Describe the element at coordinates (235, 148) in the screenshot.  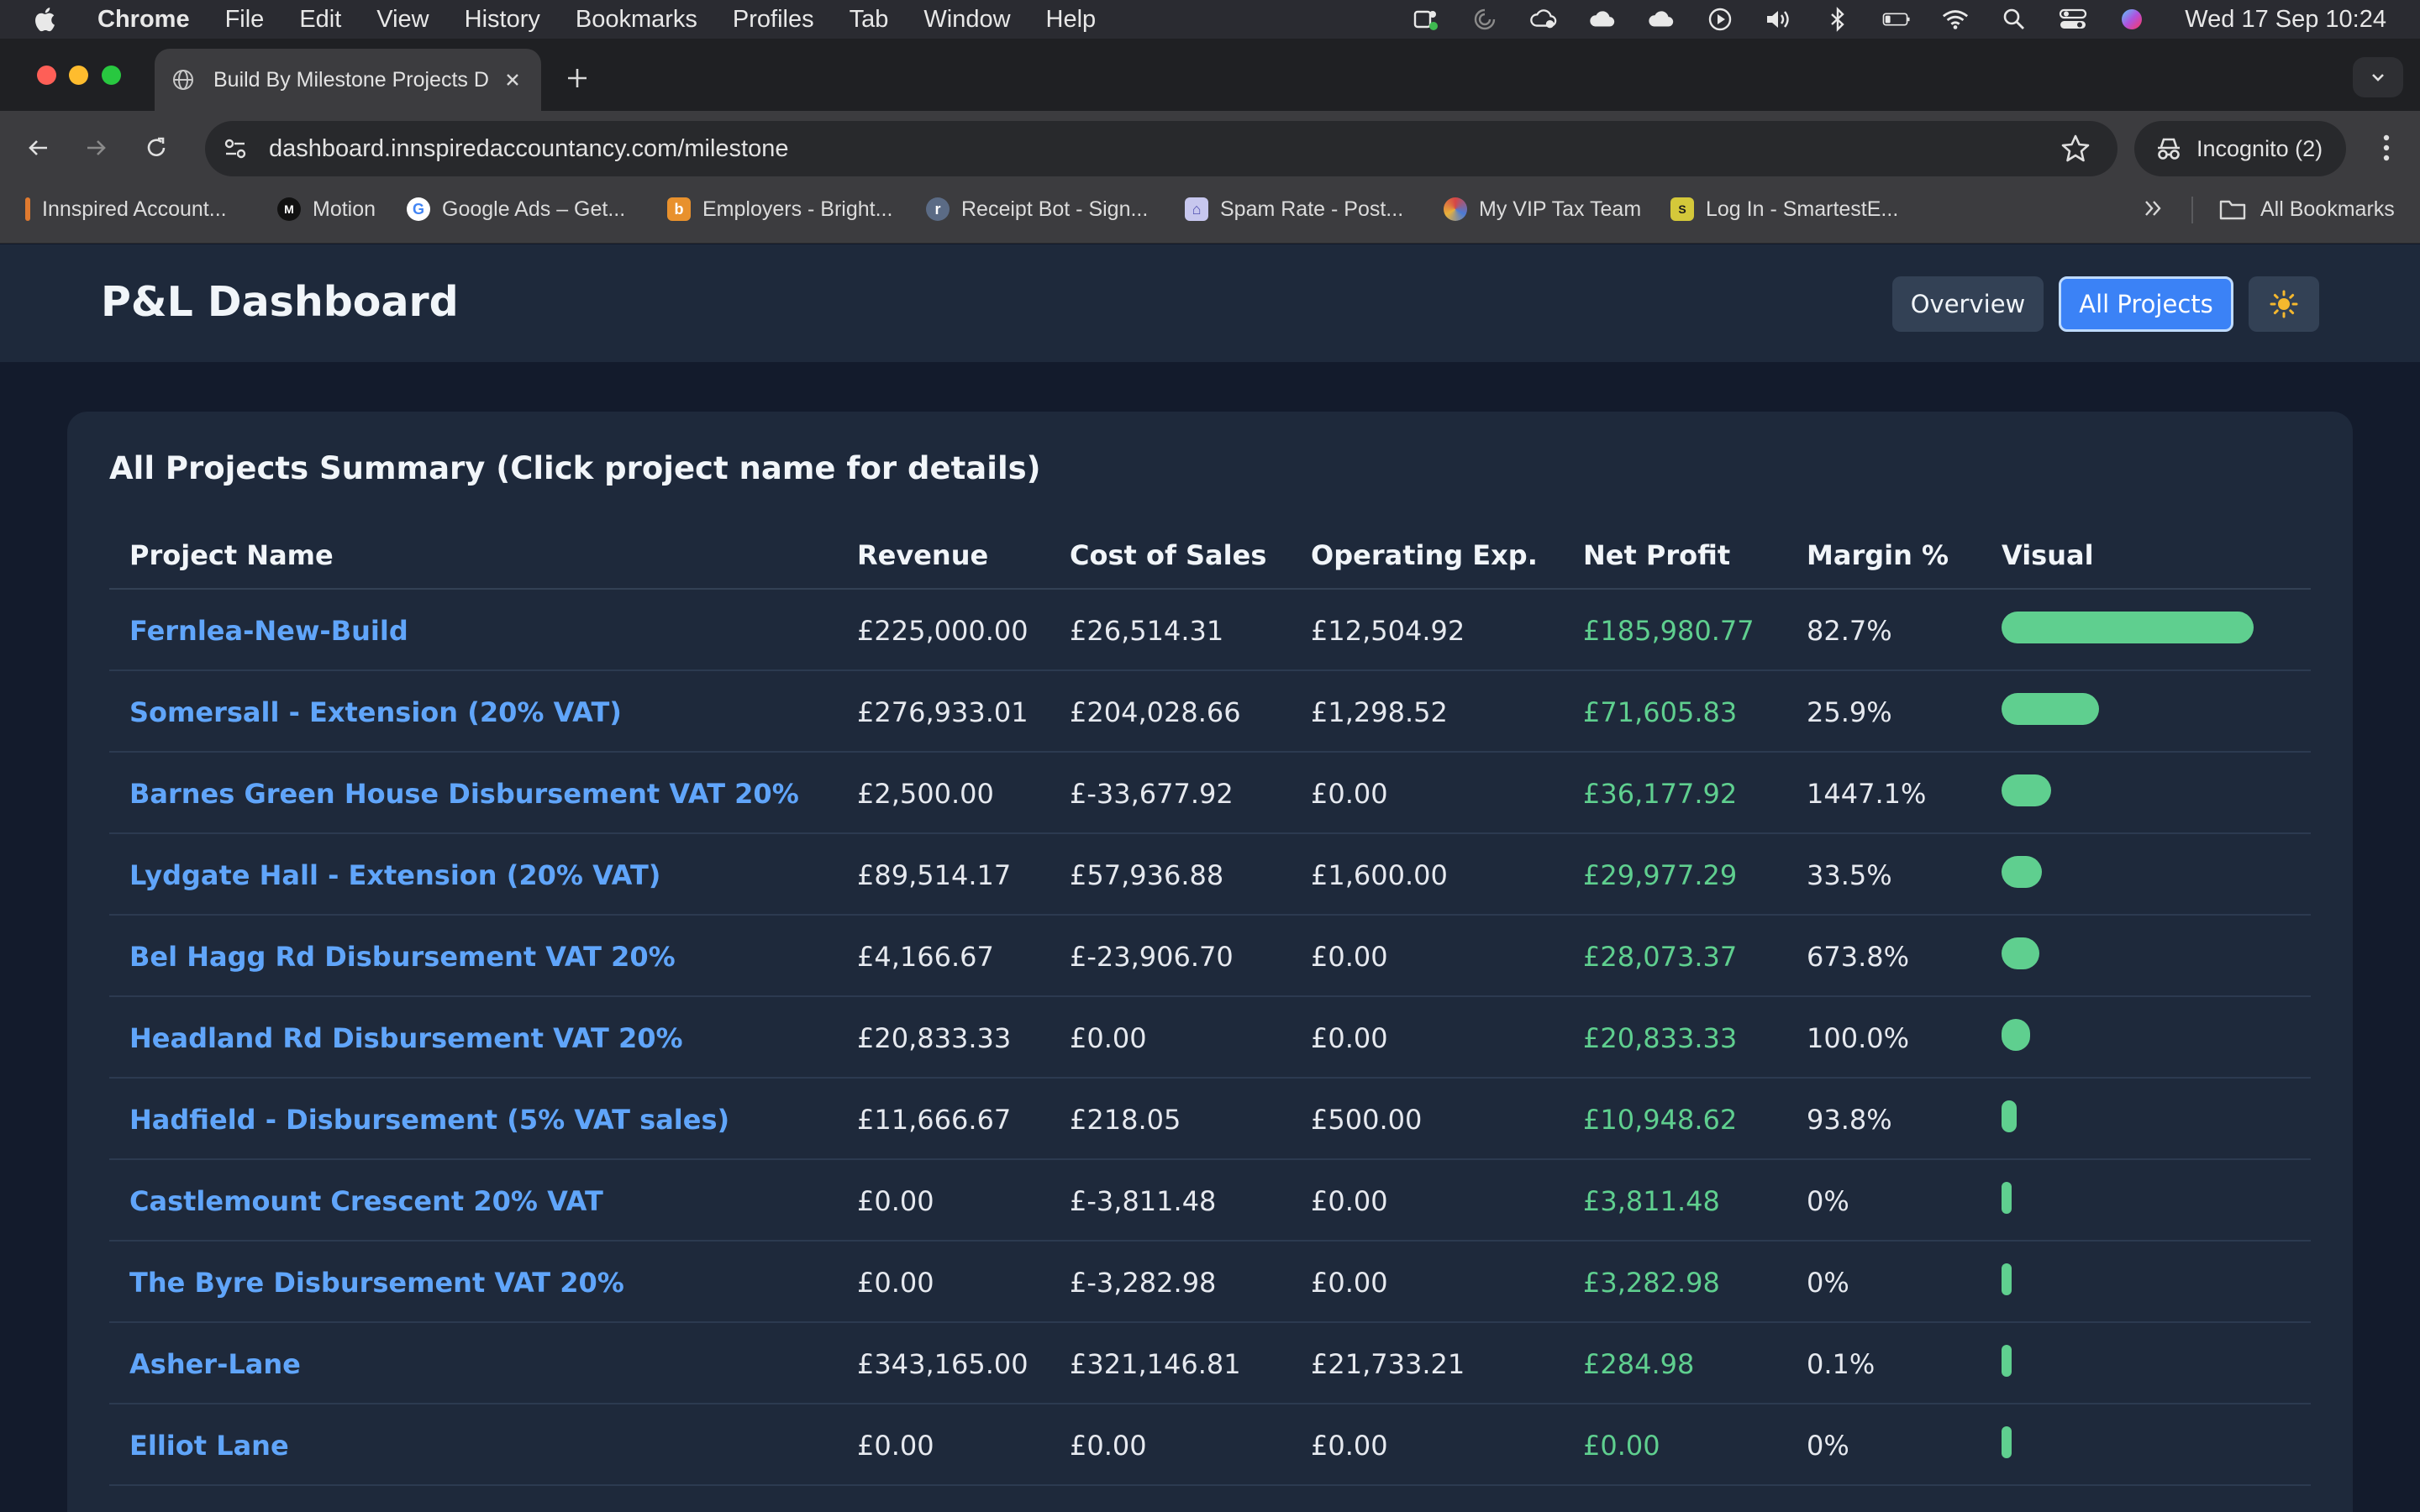
I see `site-info-icon` at that location.